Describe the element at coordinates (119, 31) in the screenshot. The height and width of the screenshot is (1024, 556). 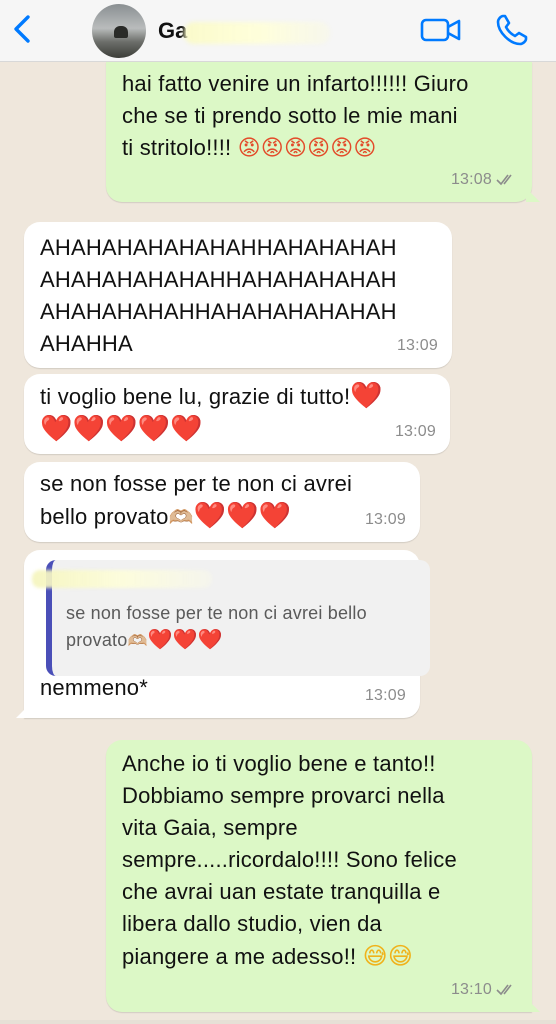
I see `avatar` at that location.